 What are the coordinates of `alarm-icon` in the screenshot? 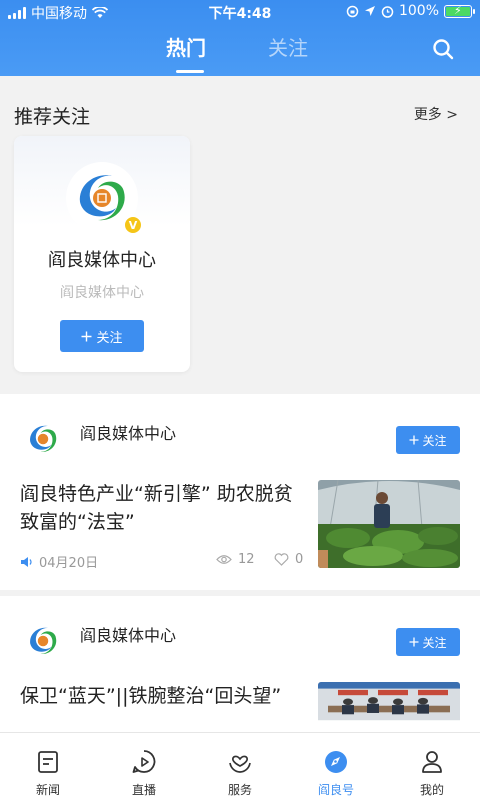 It's located at (387, 11).